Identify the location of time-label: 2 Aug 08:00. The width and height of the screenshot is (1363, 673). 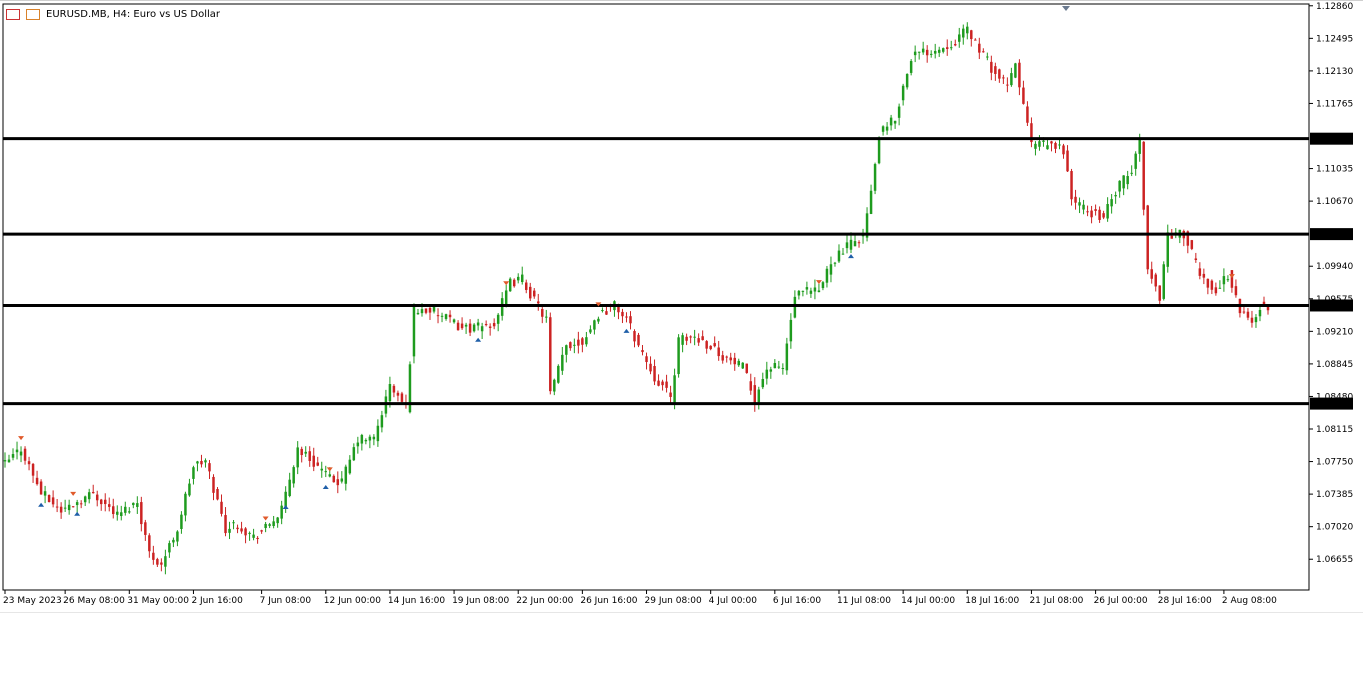
(1249, 601).